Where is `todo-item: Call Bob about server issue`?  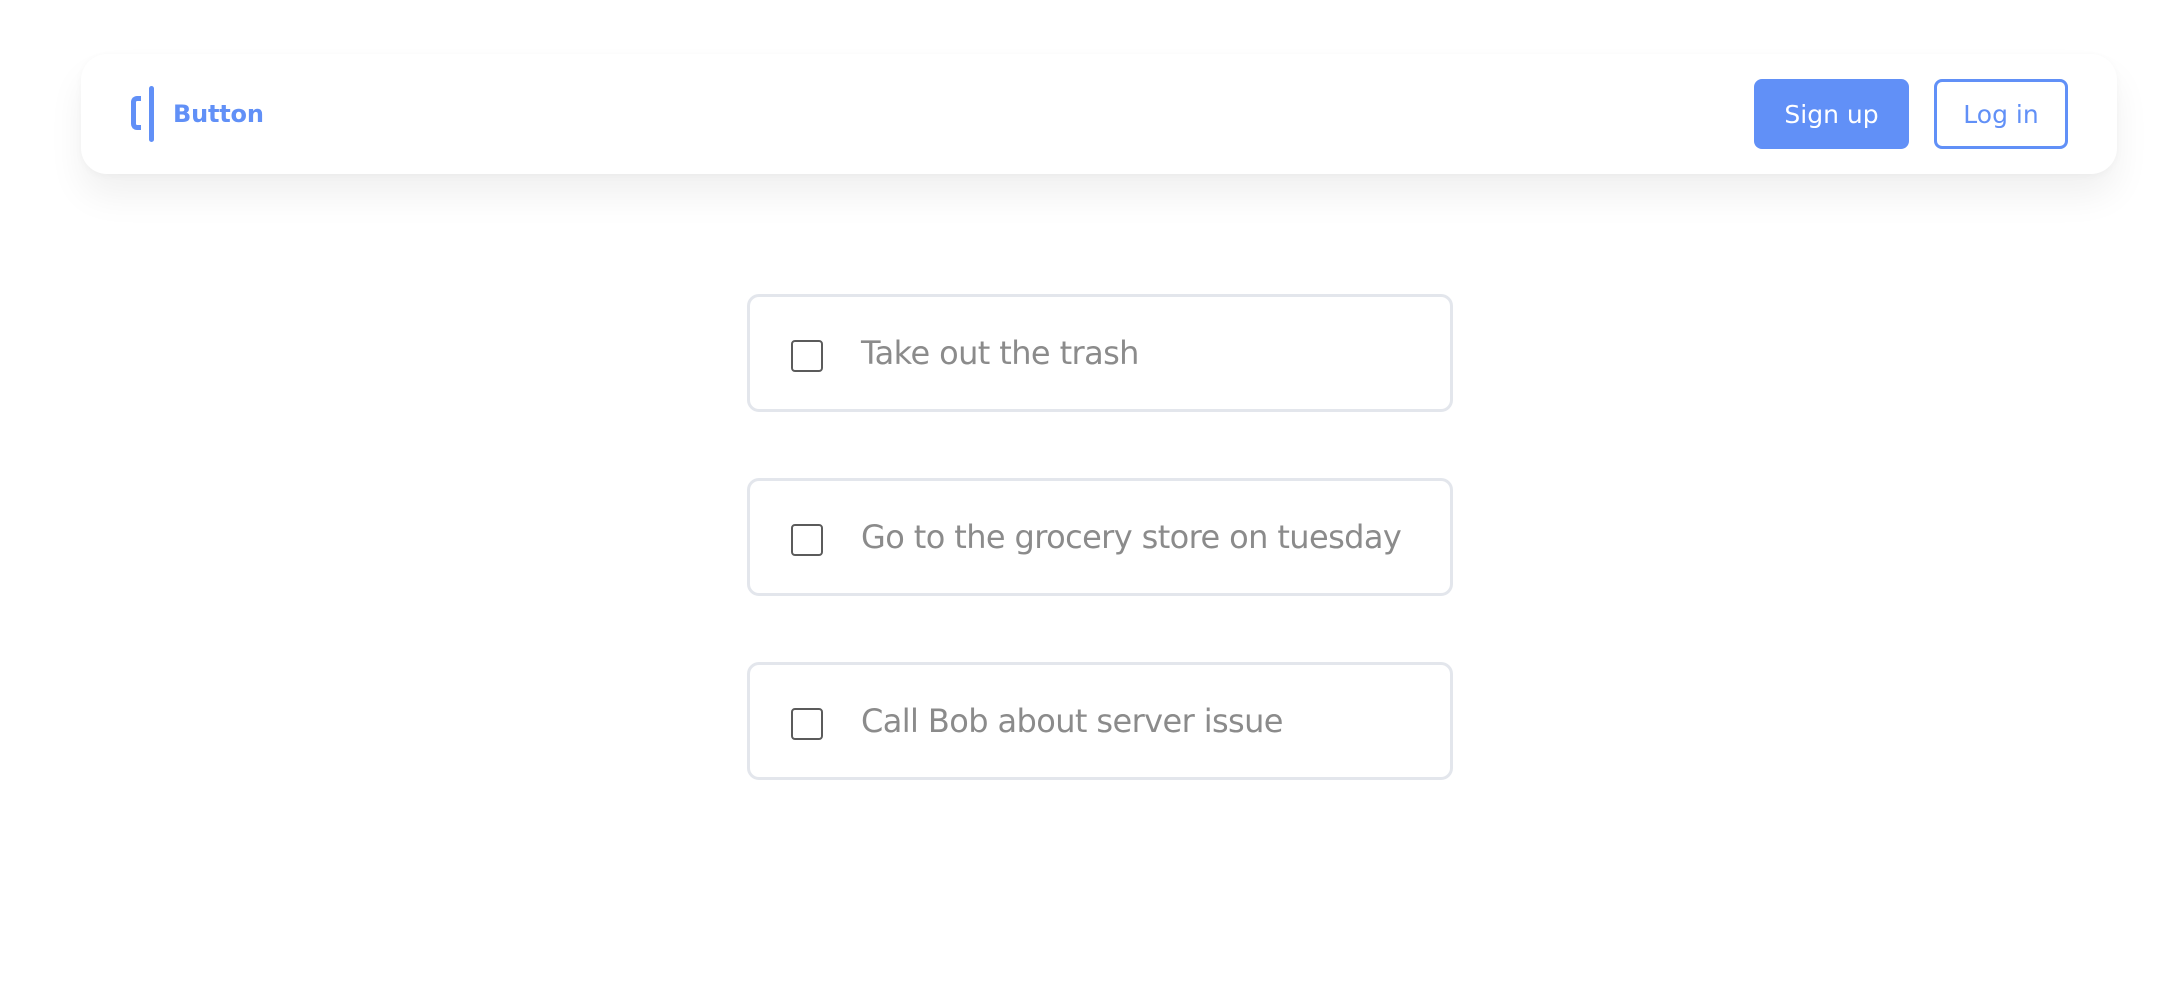 todo-item: Call Bob about server issue is located at coordinates (1100, 721).